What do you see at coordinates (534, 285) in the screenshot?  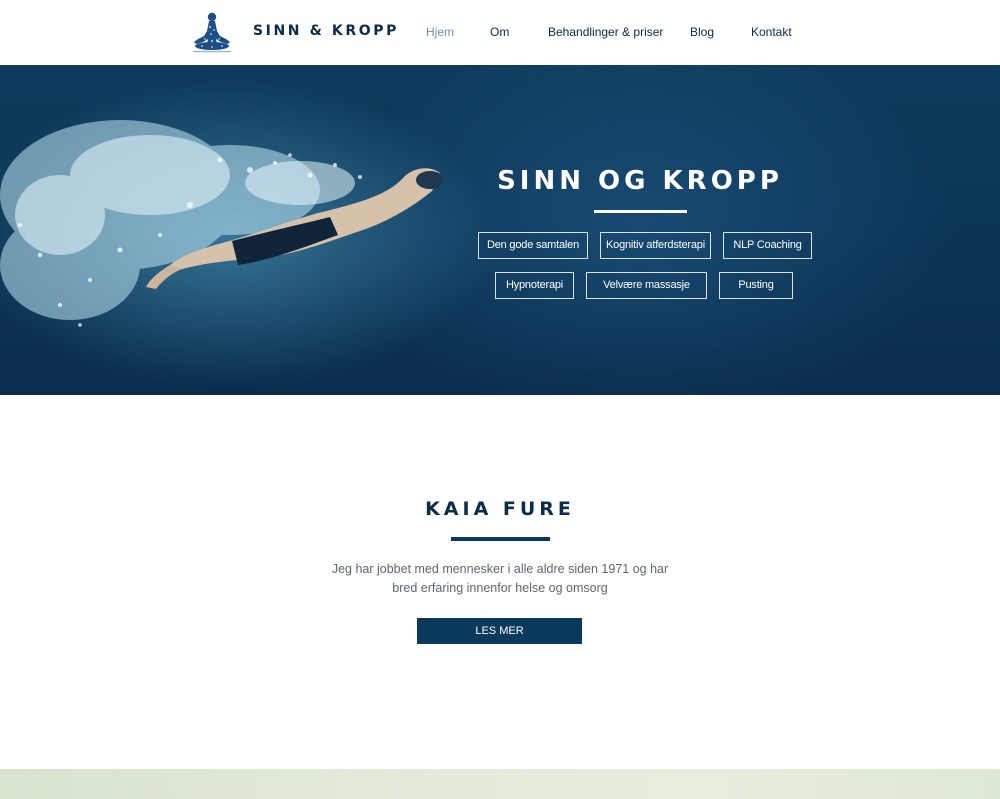 I see `service-chip-hypnoterapi: Hypnoterapi` at bounding box center [534, 285].